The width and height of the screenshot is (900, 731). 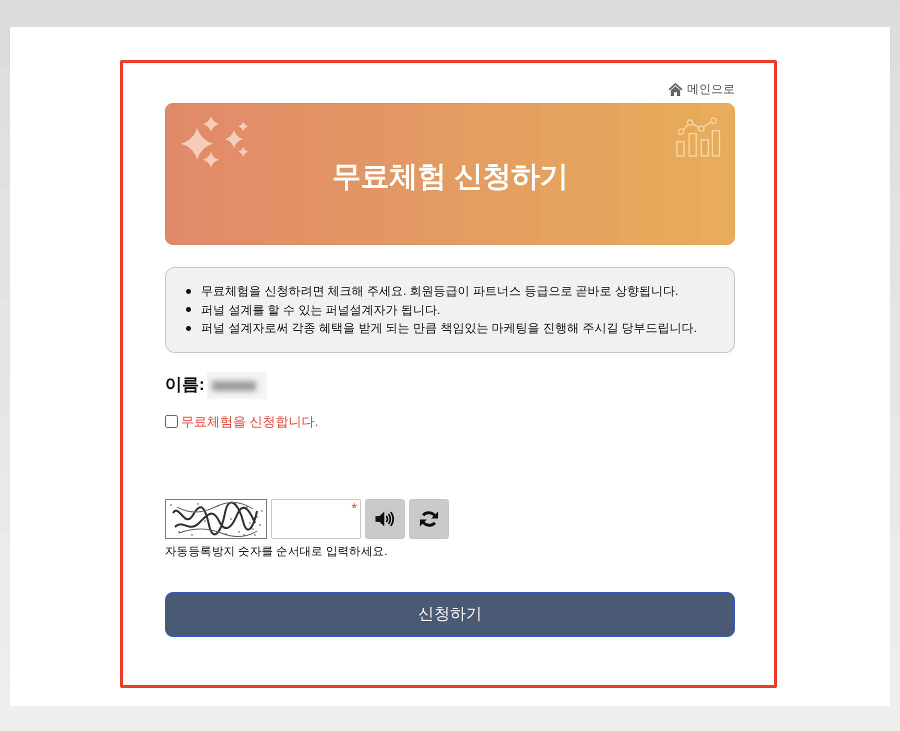 What do you see at coordinates (276, 552) in the screenshot?
I see `captcha-help-text: 자동등록방지 숫자를 순서대로 입력하세요.` at bounding box center [276, 552].